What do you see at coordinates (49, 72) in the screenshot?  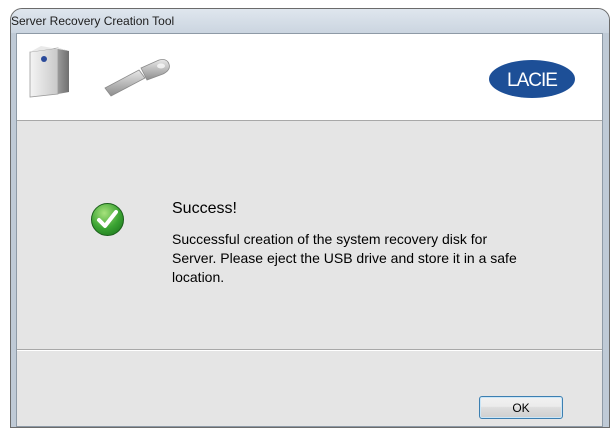 I see `server-drive-icon` at bounding box center [49, 72].